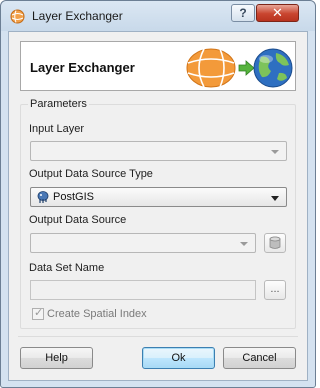  I want to click on database-button, so click(275, 243).